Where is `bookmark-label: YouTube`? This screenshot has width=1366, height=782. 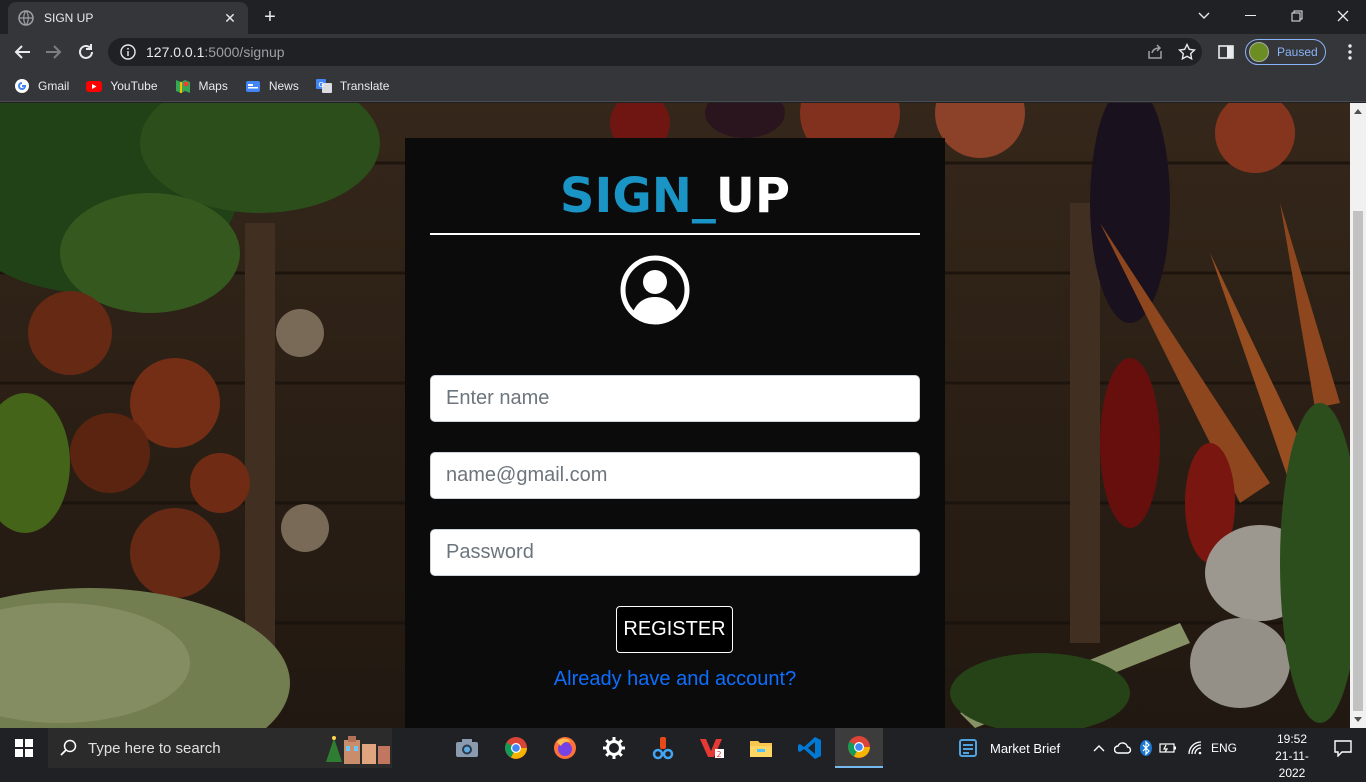 bookmark-label: YouTube is located at coordinates (134, 85).